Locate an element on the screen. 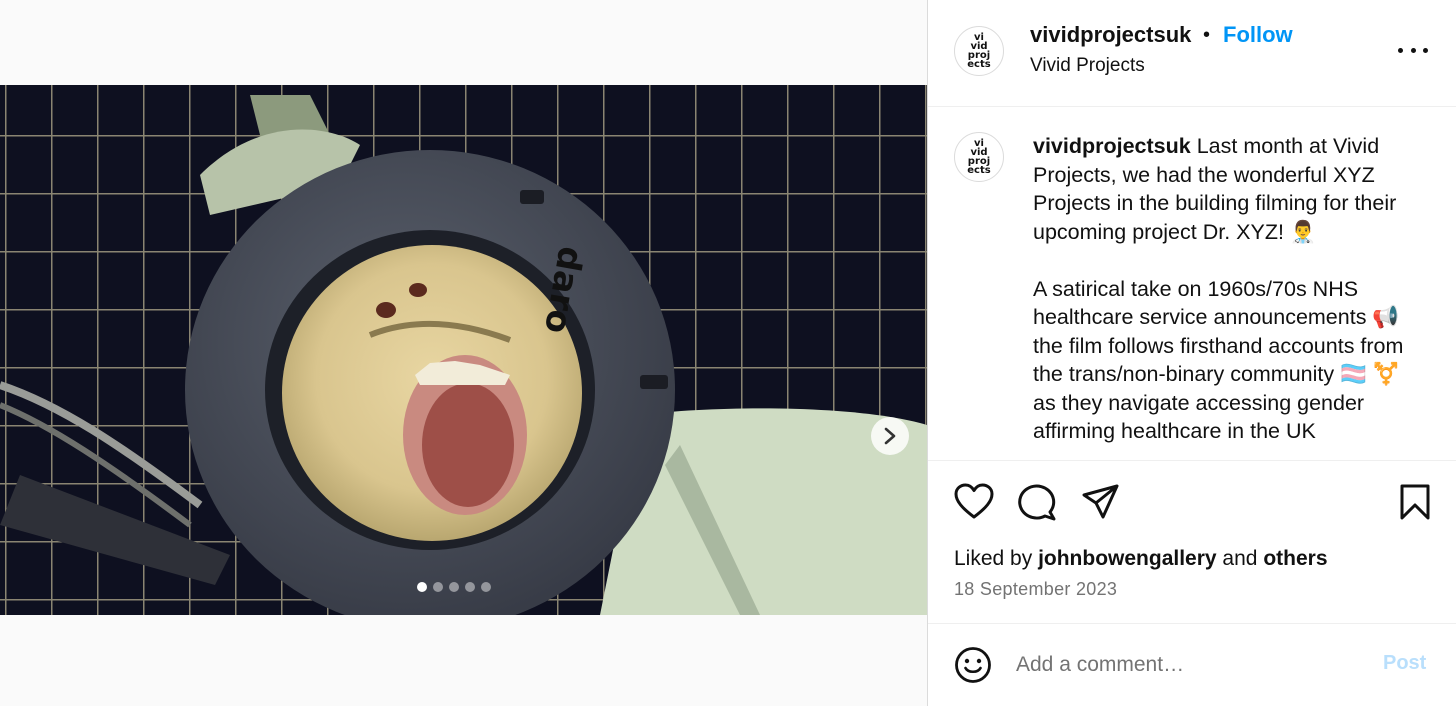 The image size is (1456, 706). post-comment-button: Post is located at coordinates (1404, 663).